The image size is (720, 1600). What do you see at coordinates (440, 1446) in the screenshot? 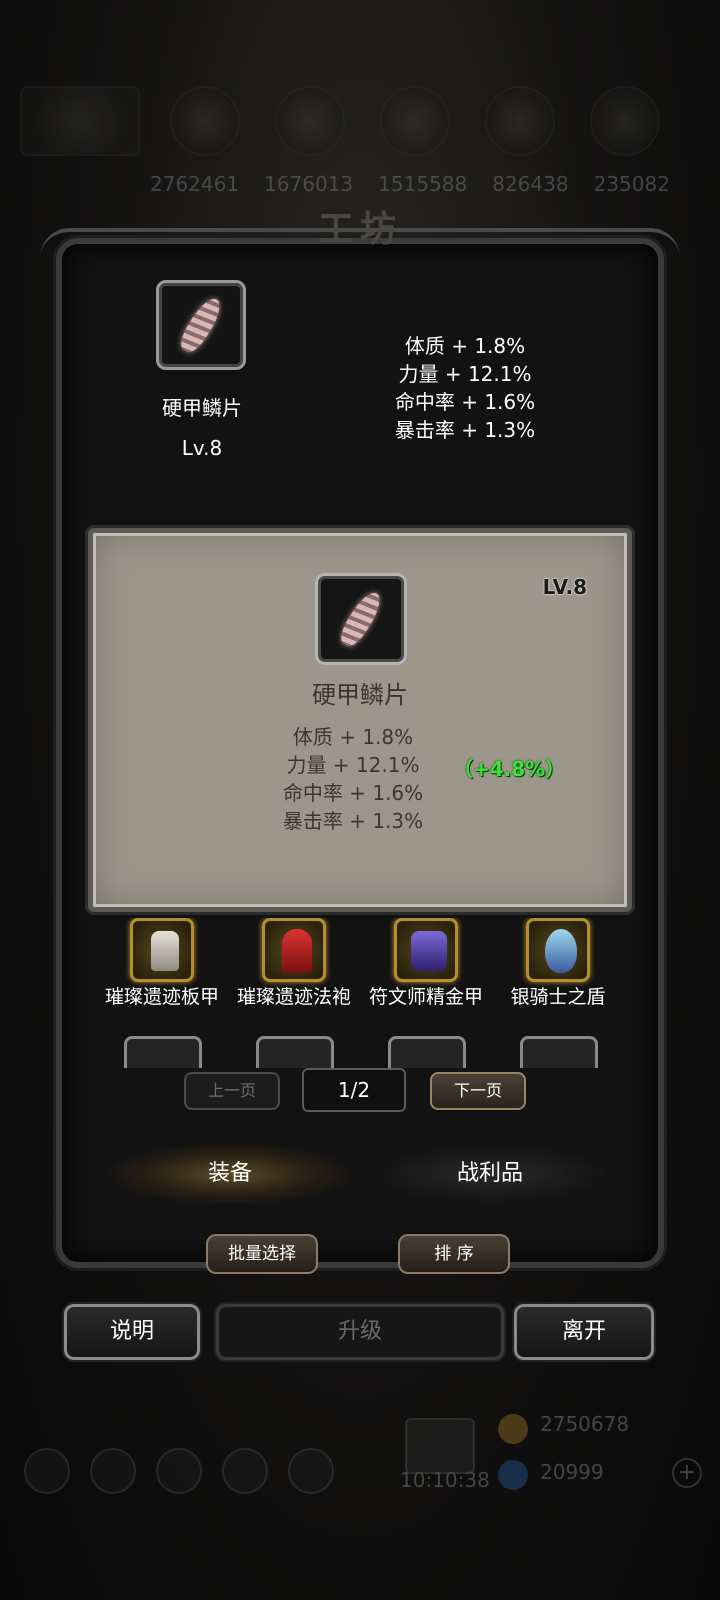
I see `chest-icon` at bounding box center [440, 1446].